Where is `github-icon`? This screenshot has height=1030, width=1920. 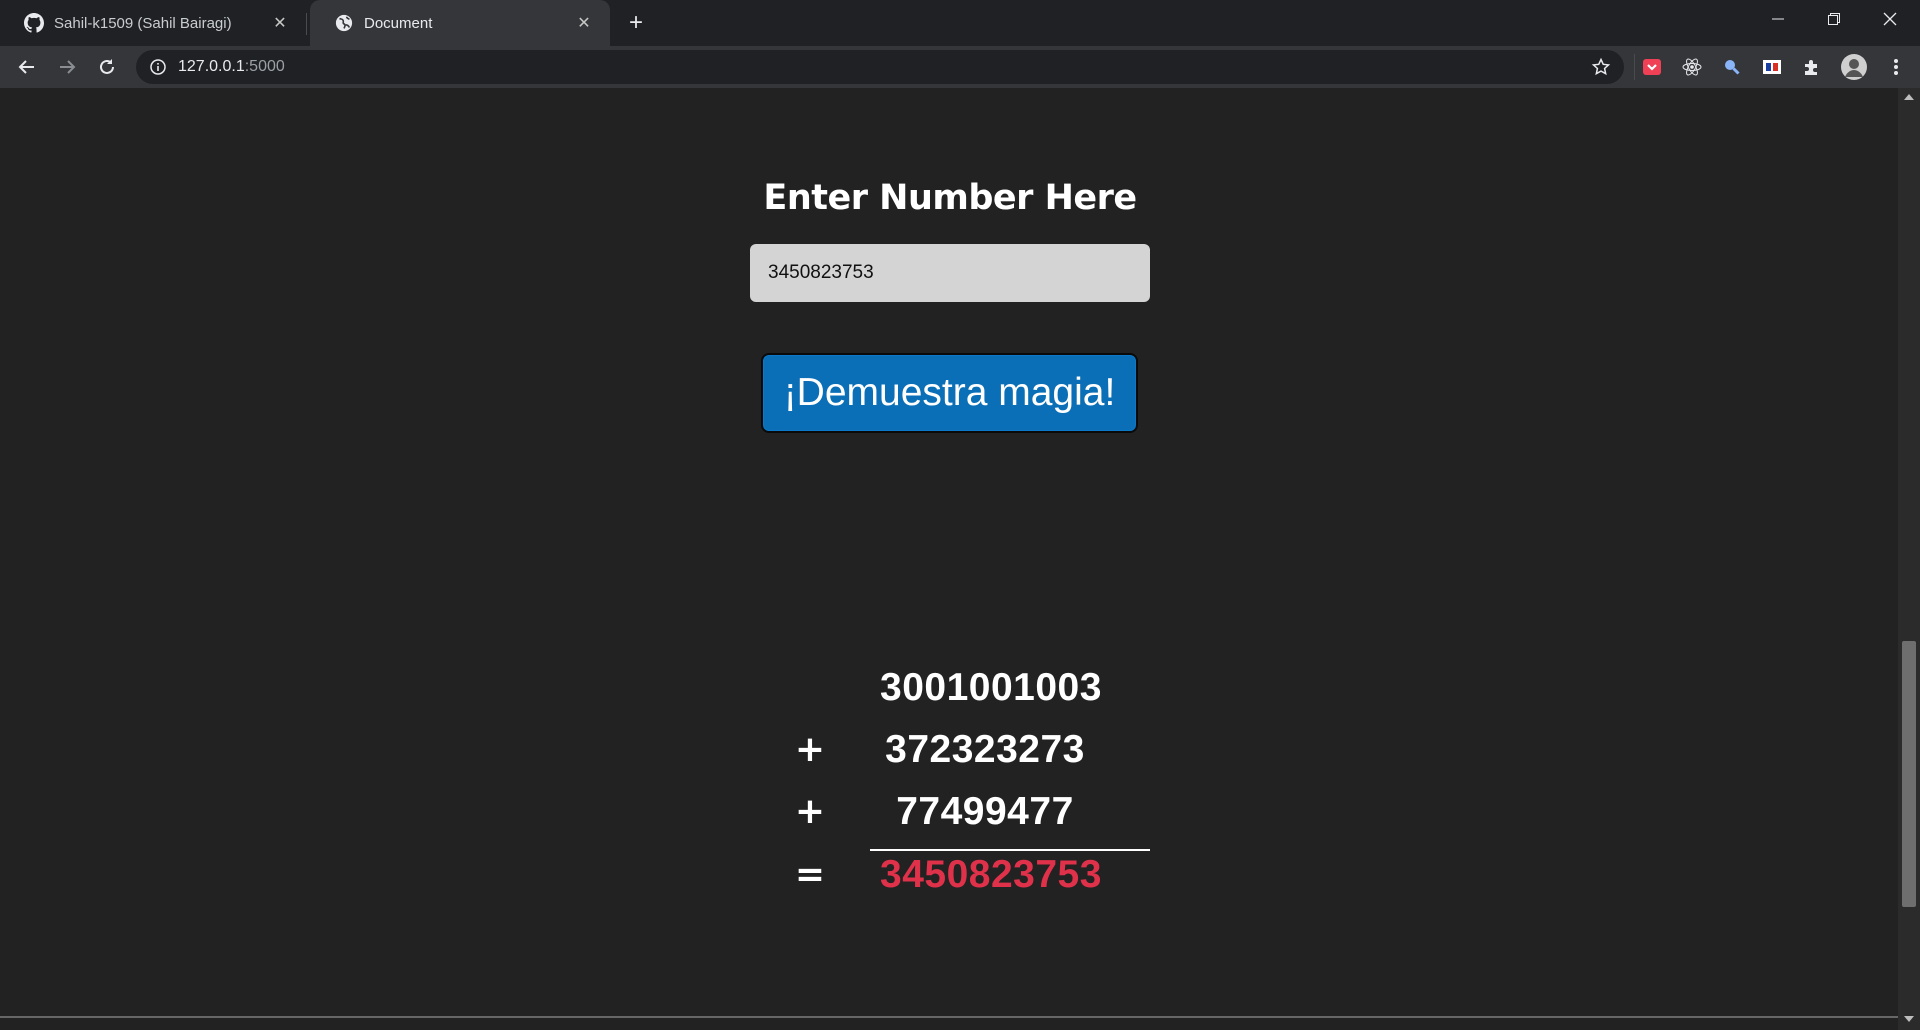
github-icon is located at coordinates (34, 23).